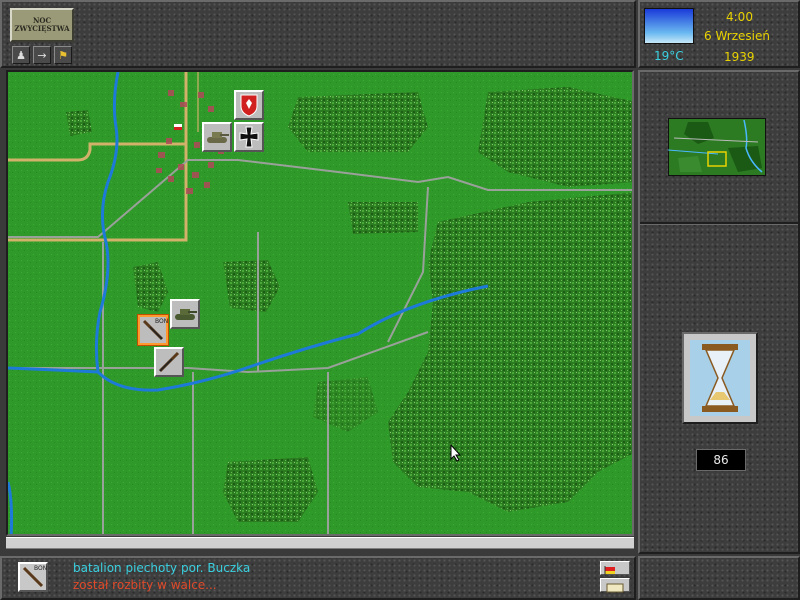 The image size is (800, 600). What do you see at coordinates (609, 571) in the screenshot?
I see `flag-icon` at bounding box center [609, 571].